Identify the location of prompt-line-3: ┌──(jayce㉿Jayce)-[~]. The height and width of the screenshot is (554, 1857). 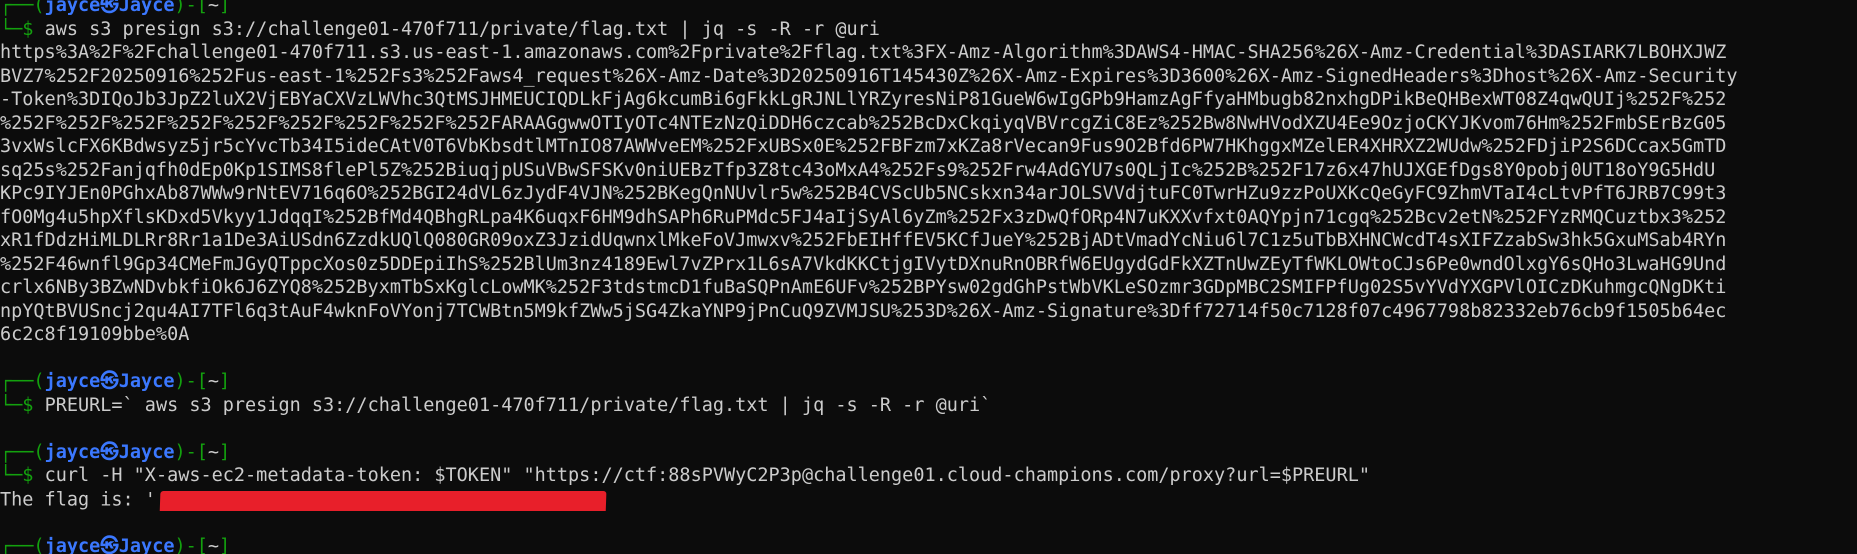
(928, 453).